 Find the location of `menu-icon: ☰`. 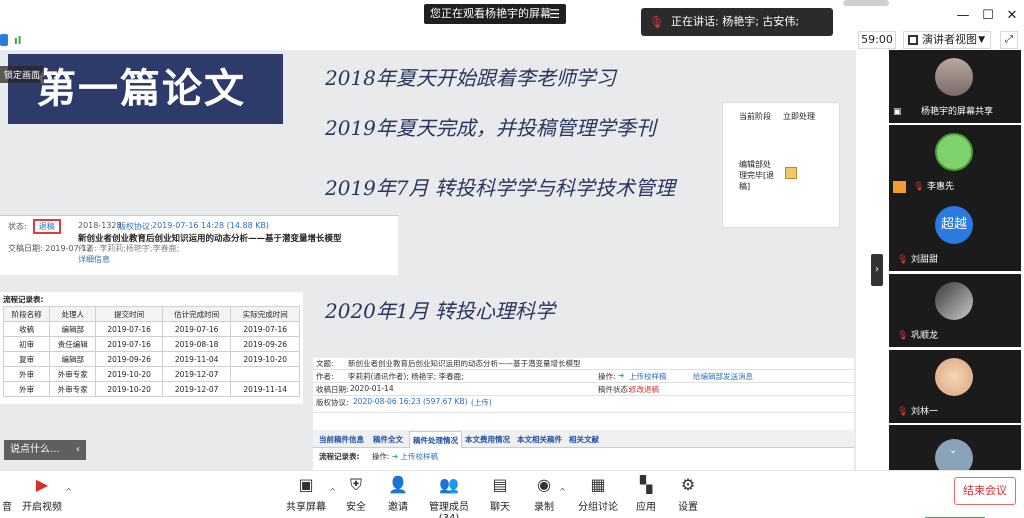

menu-icon: ☰ is located at coordinates (554, 14).